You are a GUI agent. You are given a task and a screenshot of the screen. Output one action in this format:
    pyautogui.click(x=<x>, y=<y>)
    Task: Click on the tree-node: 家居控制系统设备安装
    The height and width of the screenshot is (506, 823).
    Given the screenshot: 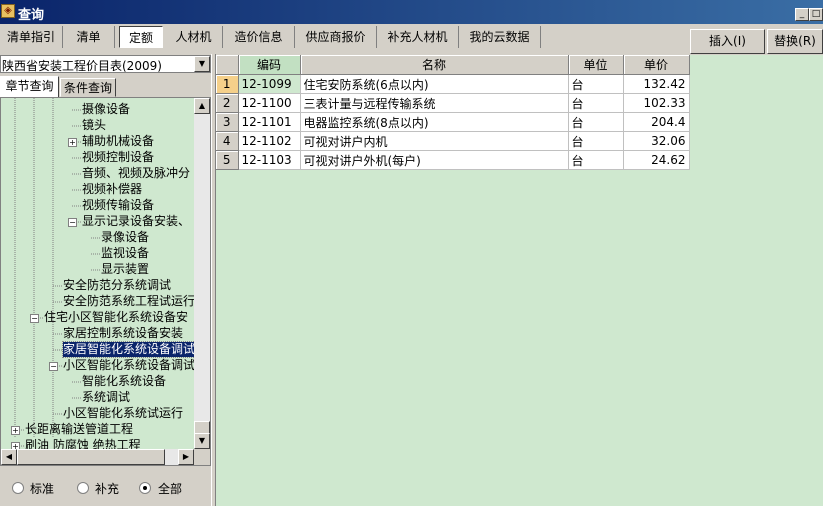 What is the action you would take?
    pyautogui.click(x=123, y=333)
    